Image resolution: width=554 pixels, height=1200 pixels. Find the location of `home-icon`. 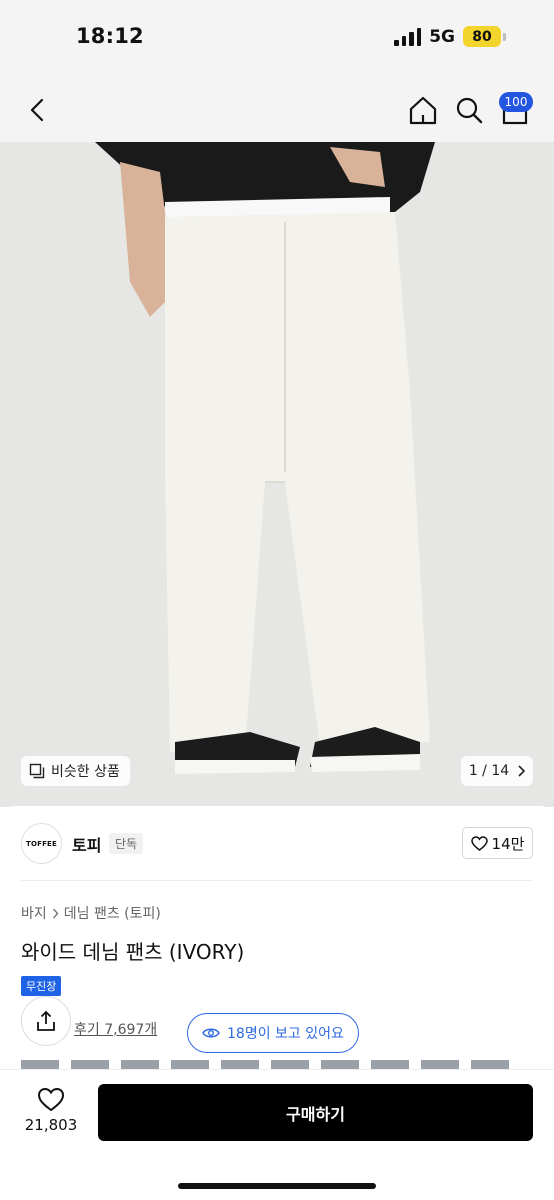

home-icon is located at coordinates (423, 110).